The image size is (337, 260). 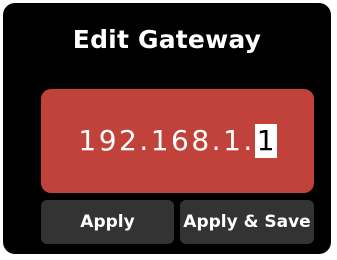 What do you see at coordinates (166, 140) in the screenshot?
I see `gateway-ip-text: 192.168.1.` at bounding box center [166, 140].